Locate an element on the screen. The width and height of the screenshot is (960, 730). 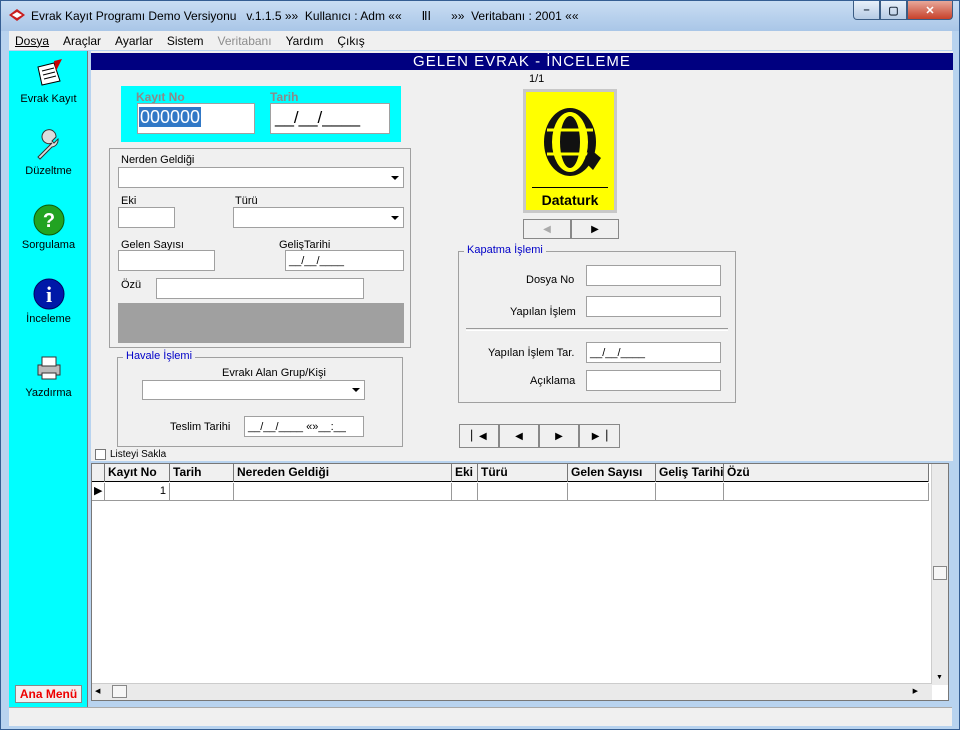
logo-text: Dataturk is located at coordinates (570, 200).